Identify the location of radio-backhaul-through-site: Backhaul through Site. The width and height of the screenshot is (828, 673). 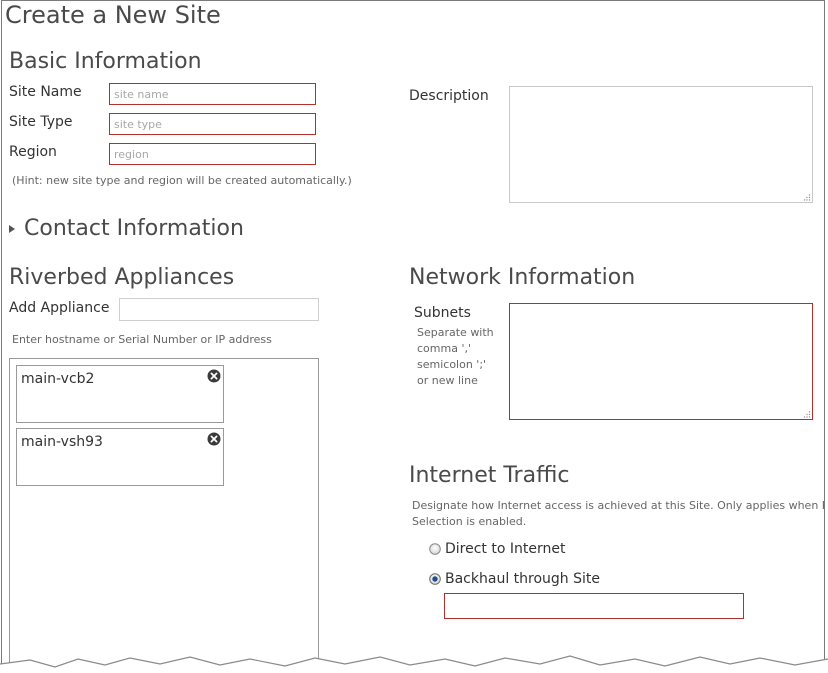
(514, 579).